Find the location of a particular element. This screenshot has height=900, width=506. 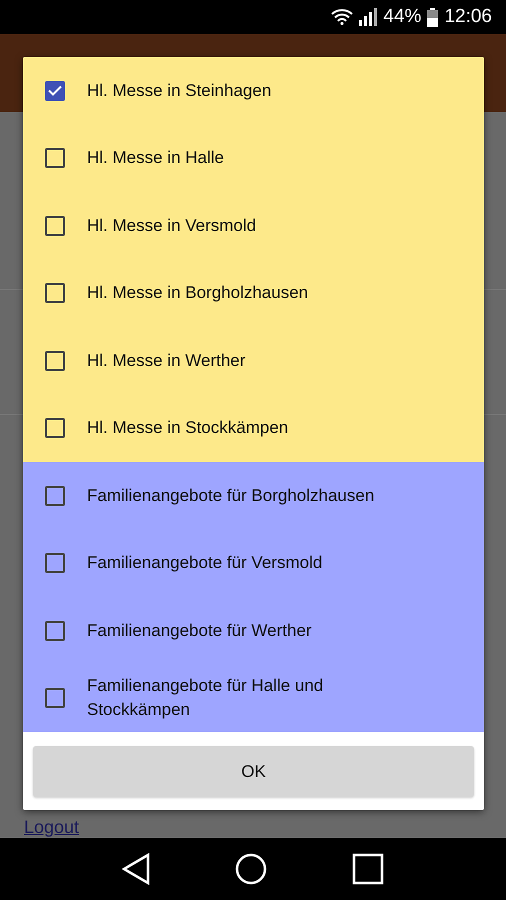

option-row: Familienangebote für Borgholzhausen is located at coordinates (253, 496).